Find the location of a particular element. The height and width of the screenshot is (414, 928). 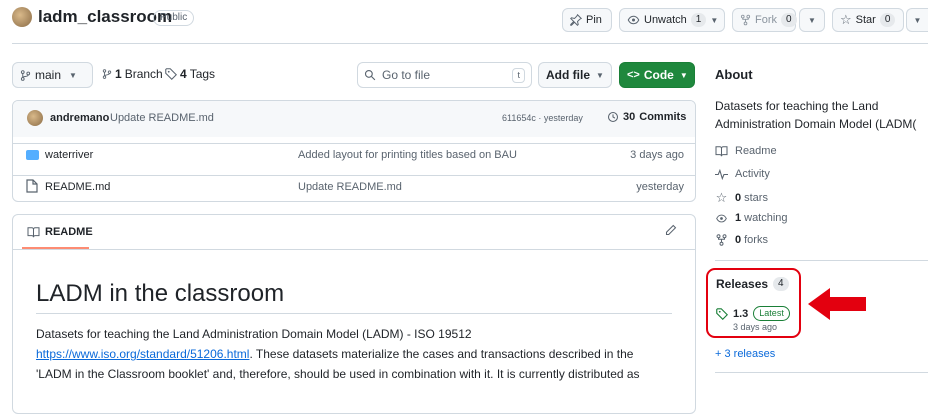

file-commit-time: yesterday is located at coordinates (660, 187).